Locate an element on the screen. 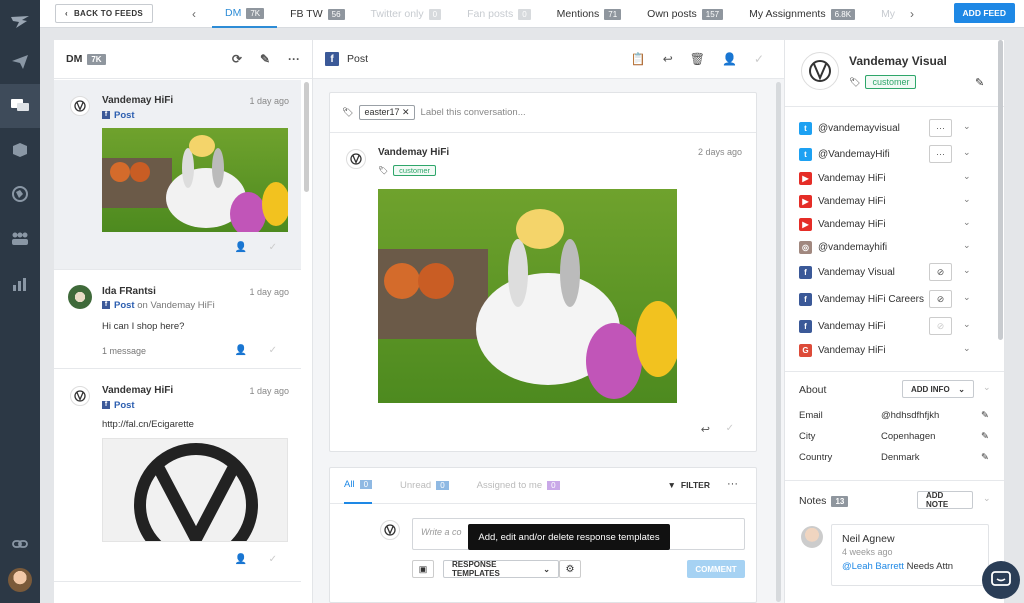 Image resolution: width=1024 pixels, height=603 pixels. account-row: G Vandemay HiFi is located at coordinates (894, 350).